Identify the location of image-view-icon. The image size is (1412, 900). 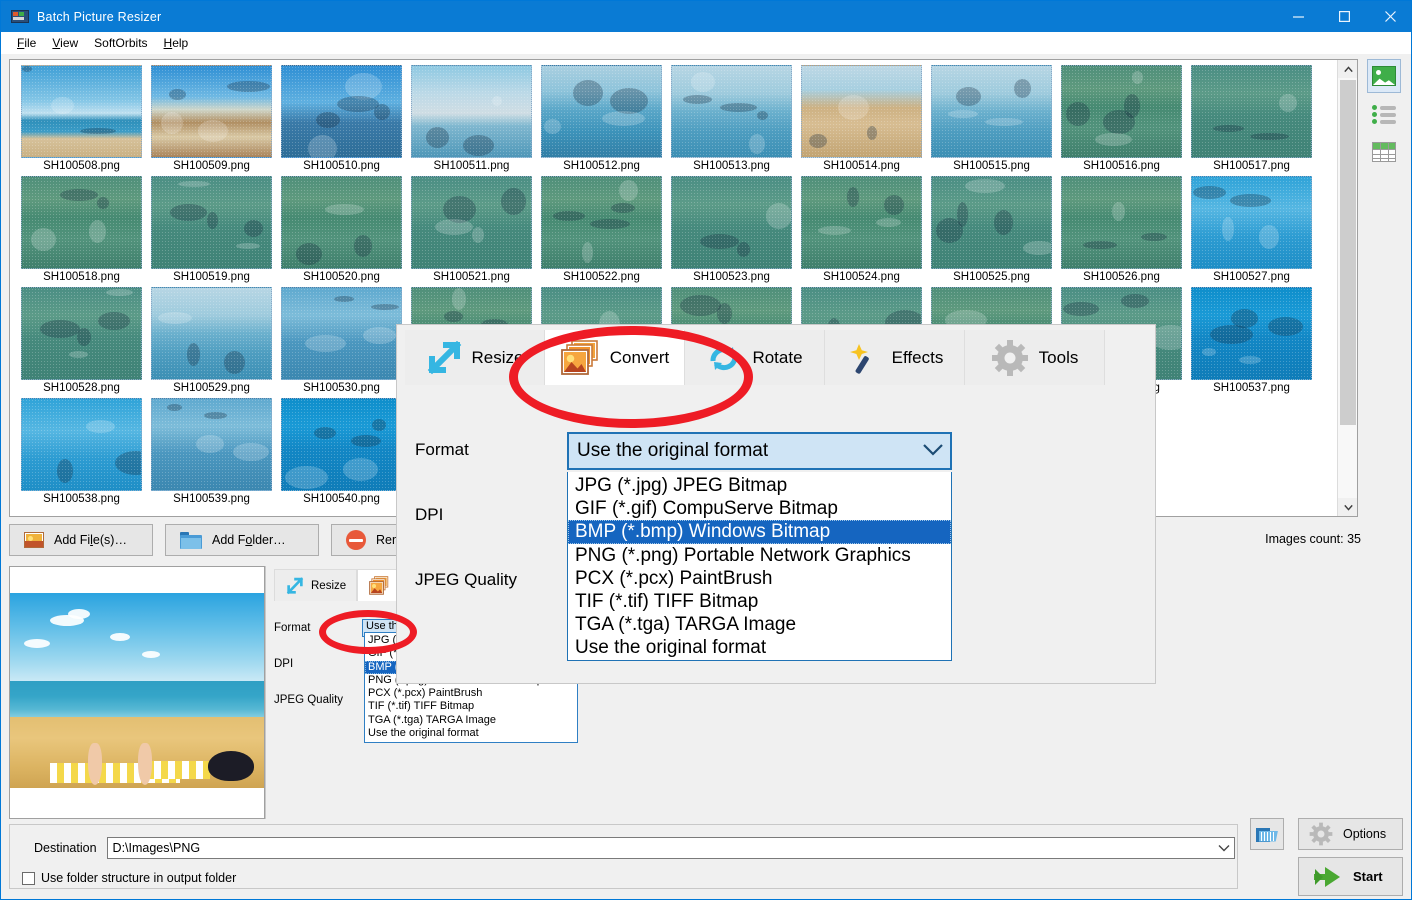
(1384, 76).